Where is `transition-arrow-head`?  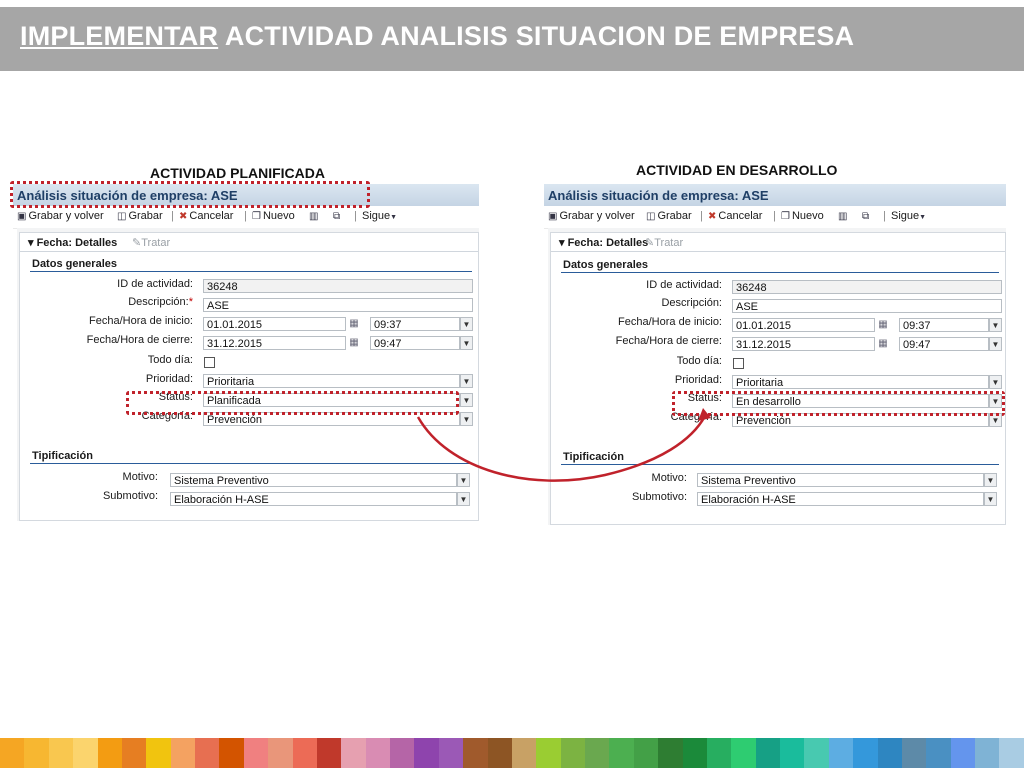 transition-arrow-head is located at coordinates (704, 414).